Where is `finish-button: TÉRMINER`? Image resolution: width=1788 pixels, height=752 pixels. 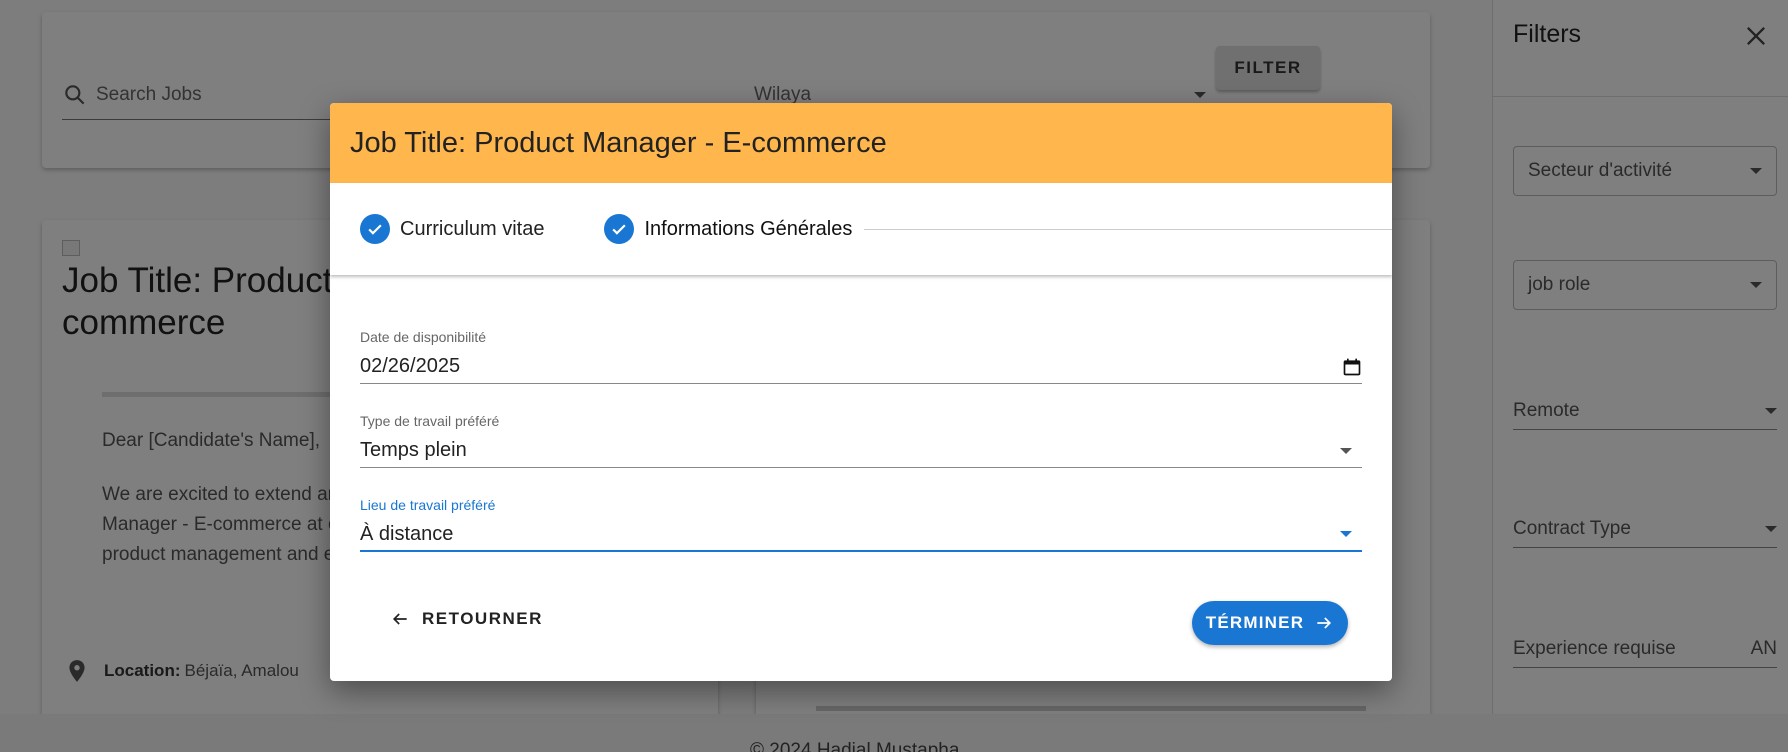 finish-button: TÉRMINER is located at coordinates (1270, 623).